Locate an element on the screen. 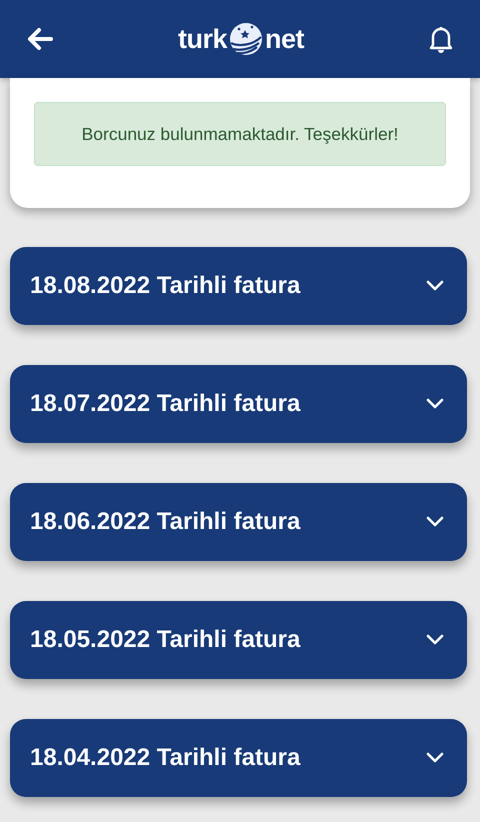 The width and height of the screenshot is (480, 822). globe-icon is located at coordinates (246, 39).